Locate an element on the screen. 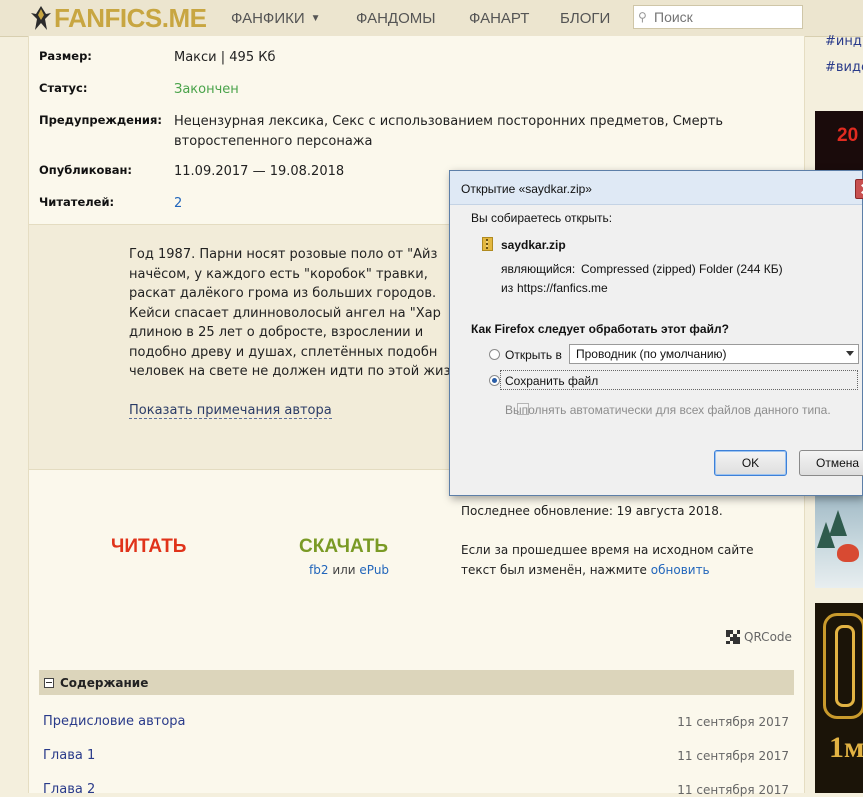 The image size is (863, 797). list-item: Глава 1 11 сентября 2017 is located at coordinates (416, 755).